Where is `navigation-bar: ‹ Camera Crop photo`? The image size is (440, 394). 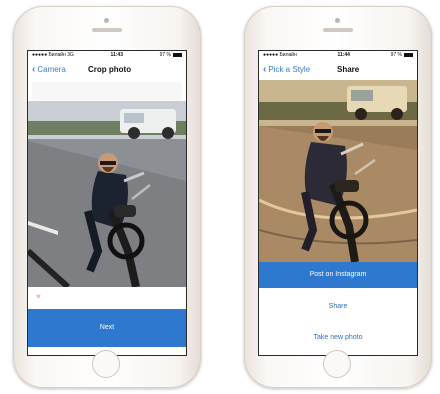
navigation-bar: ‹ Camera Crop photo is located at coordinates (107, 70).